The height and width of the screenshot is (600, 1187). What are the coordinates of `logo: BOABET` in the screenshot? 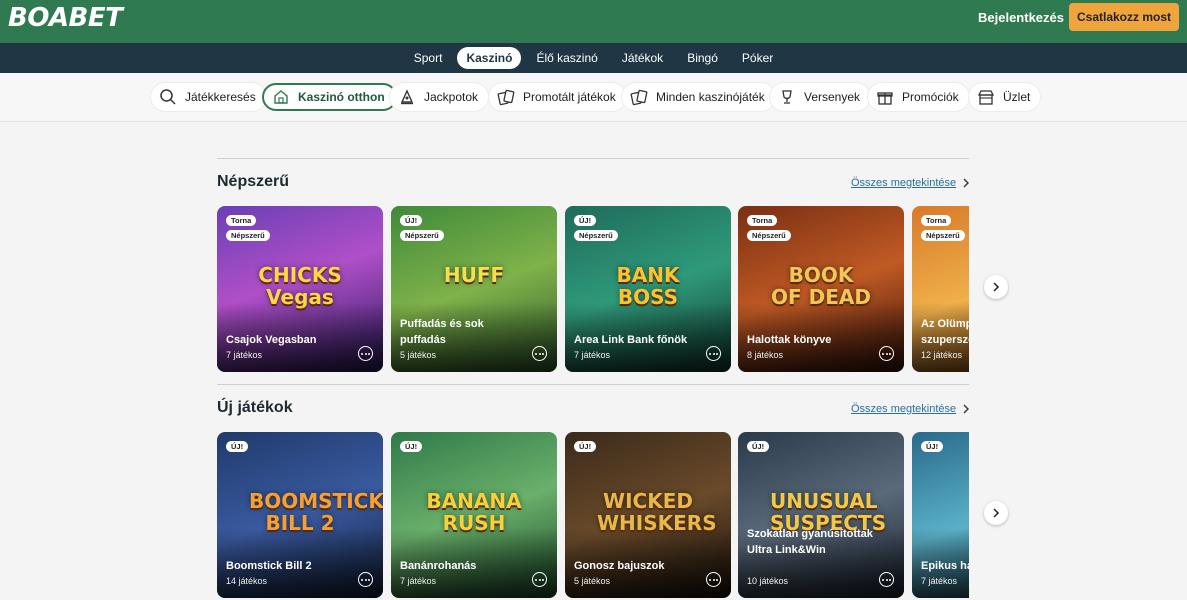 It's located at (65, 18).